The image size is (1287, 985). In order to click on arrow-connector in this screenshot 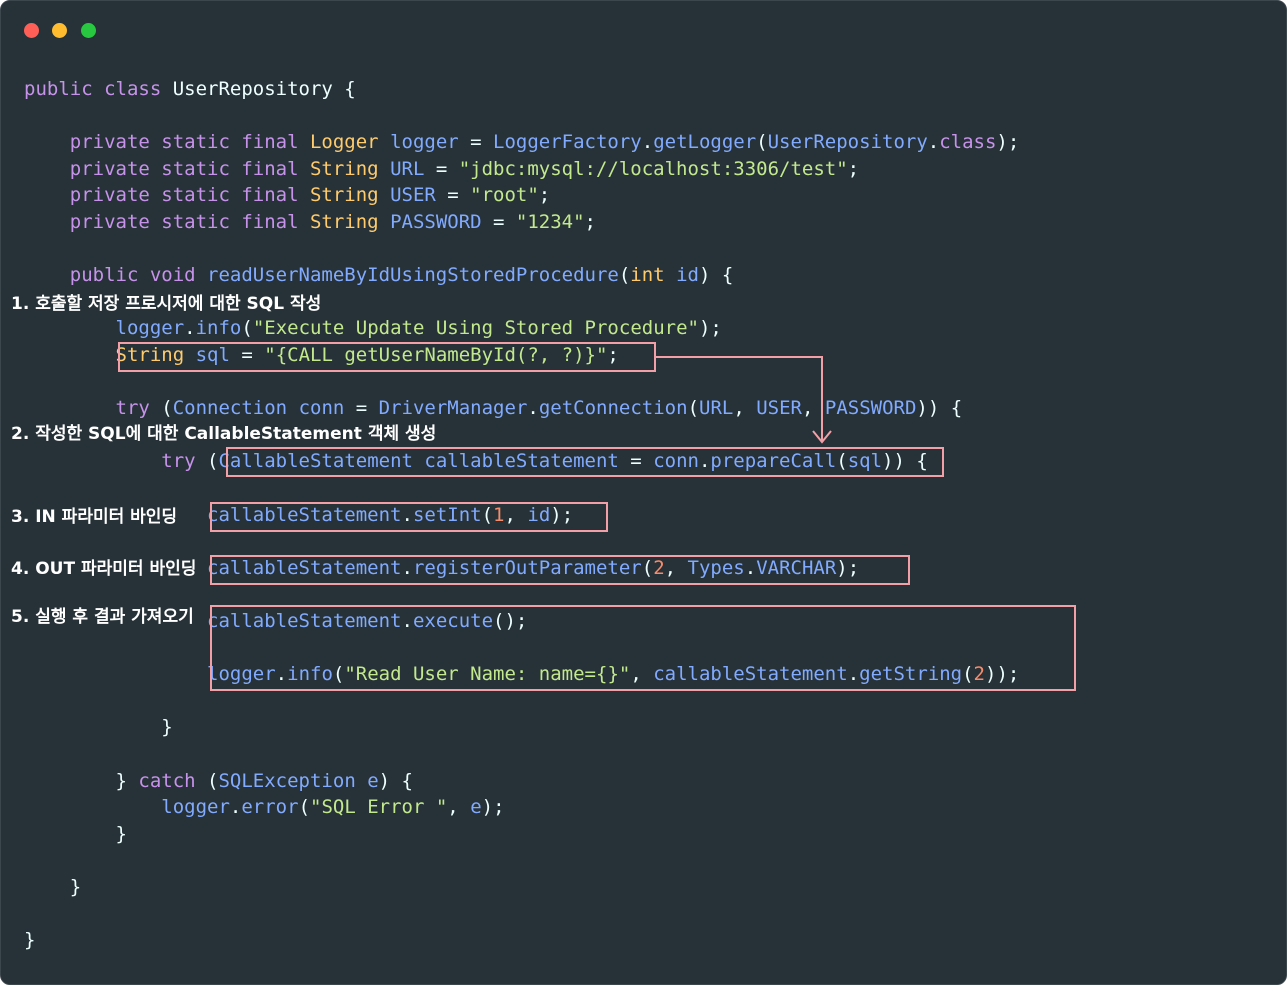, I will do `click(744, 400)`.